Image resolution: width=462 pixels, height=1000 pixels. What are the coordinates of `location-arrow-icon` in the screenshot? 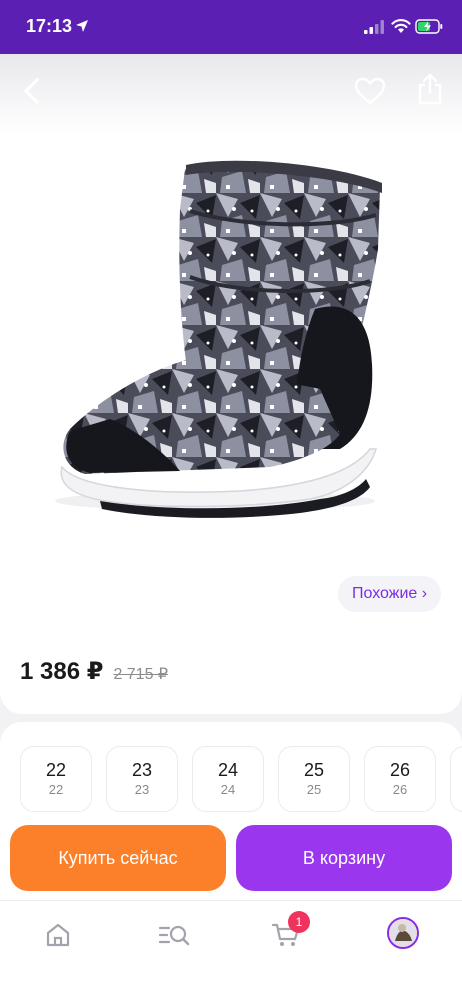 It's located at (82, 26).